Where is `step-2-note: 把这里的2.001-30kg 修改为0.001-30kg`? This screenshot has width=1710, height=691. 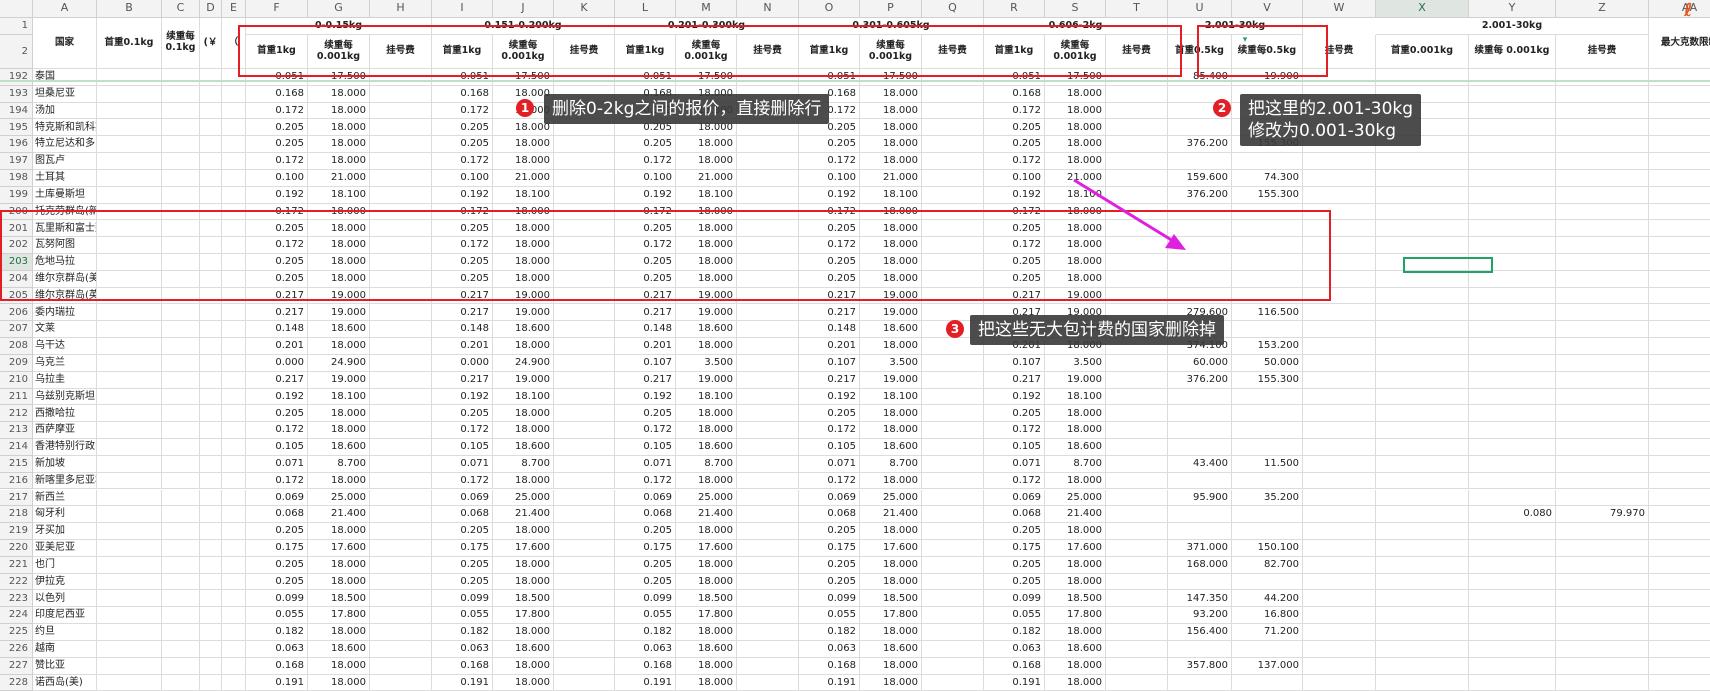 step-2-note: 把这里的2.001-30kg 修改为0.001-30kg is located at coordinates (1331, 120).